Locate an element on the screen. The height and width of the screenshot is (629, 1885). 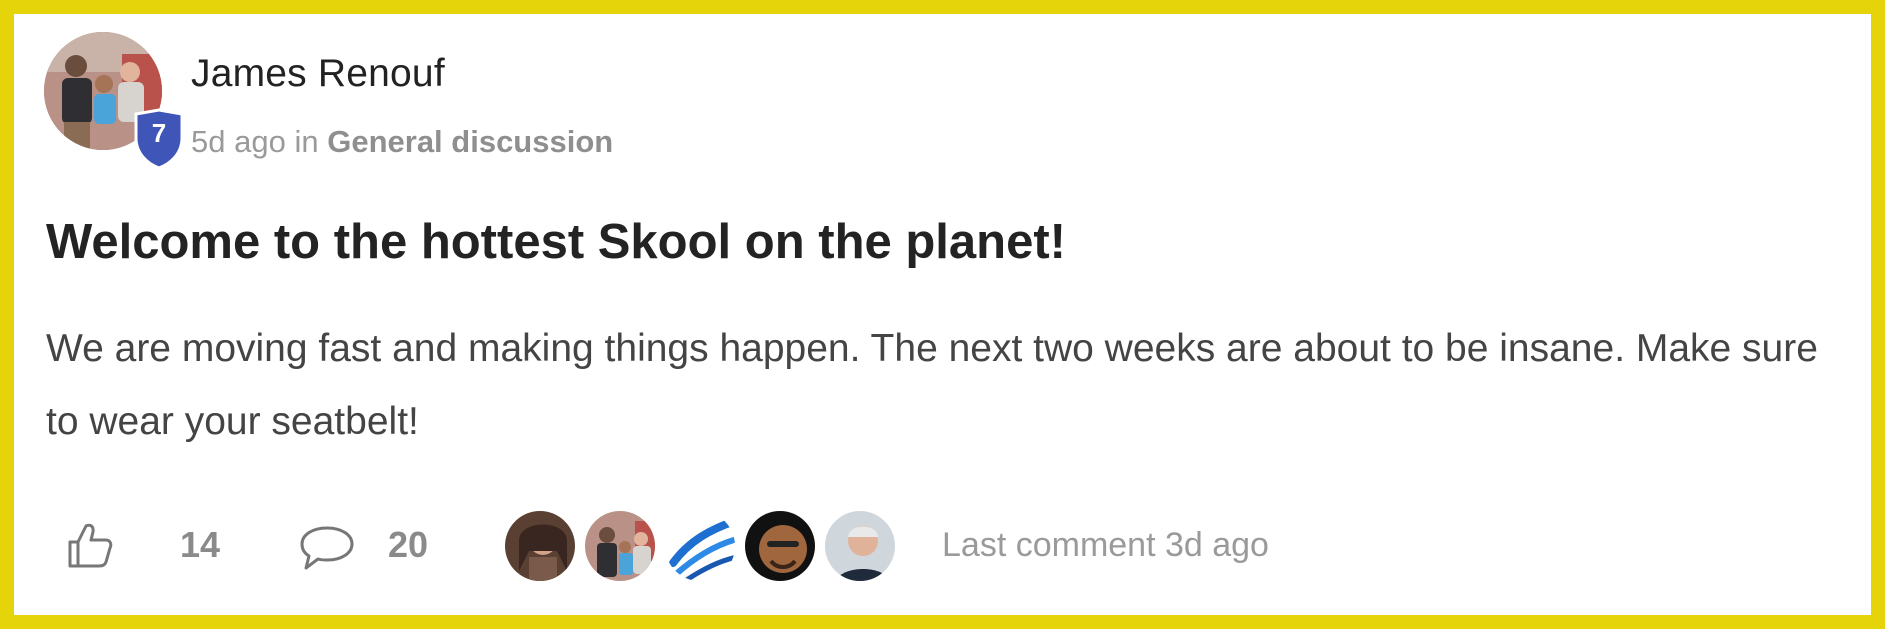
comment-icon is located at coordinates (327, 548).